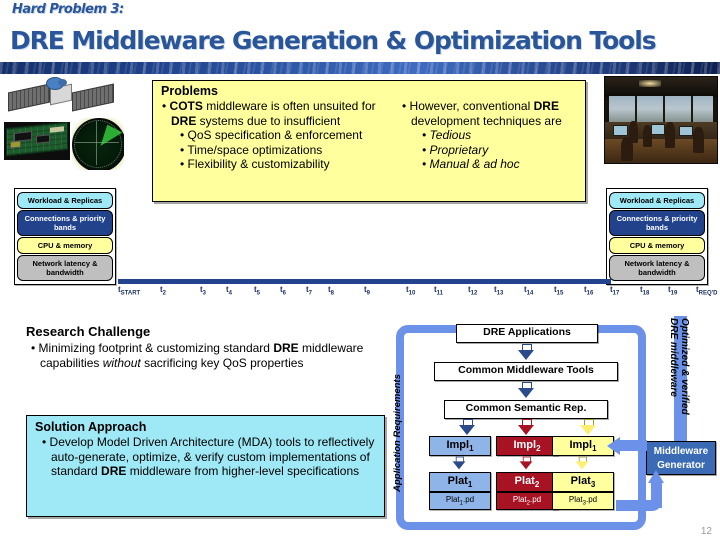 The height and width of the screenshot is (540, 720). Describe the element at coordinates (593, 485) in the screenshot. I see `plat-sub-3: 3` at that location.